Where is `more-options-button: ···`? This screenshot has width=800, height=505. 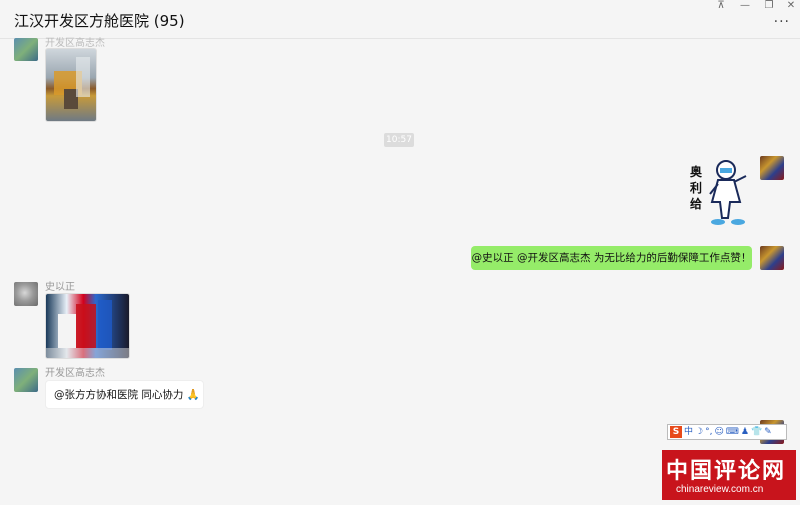 more-options-button: ··· is located at coordinates (782, 22).